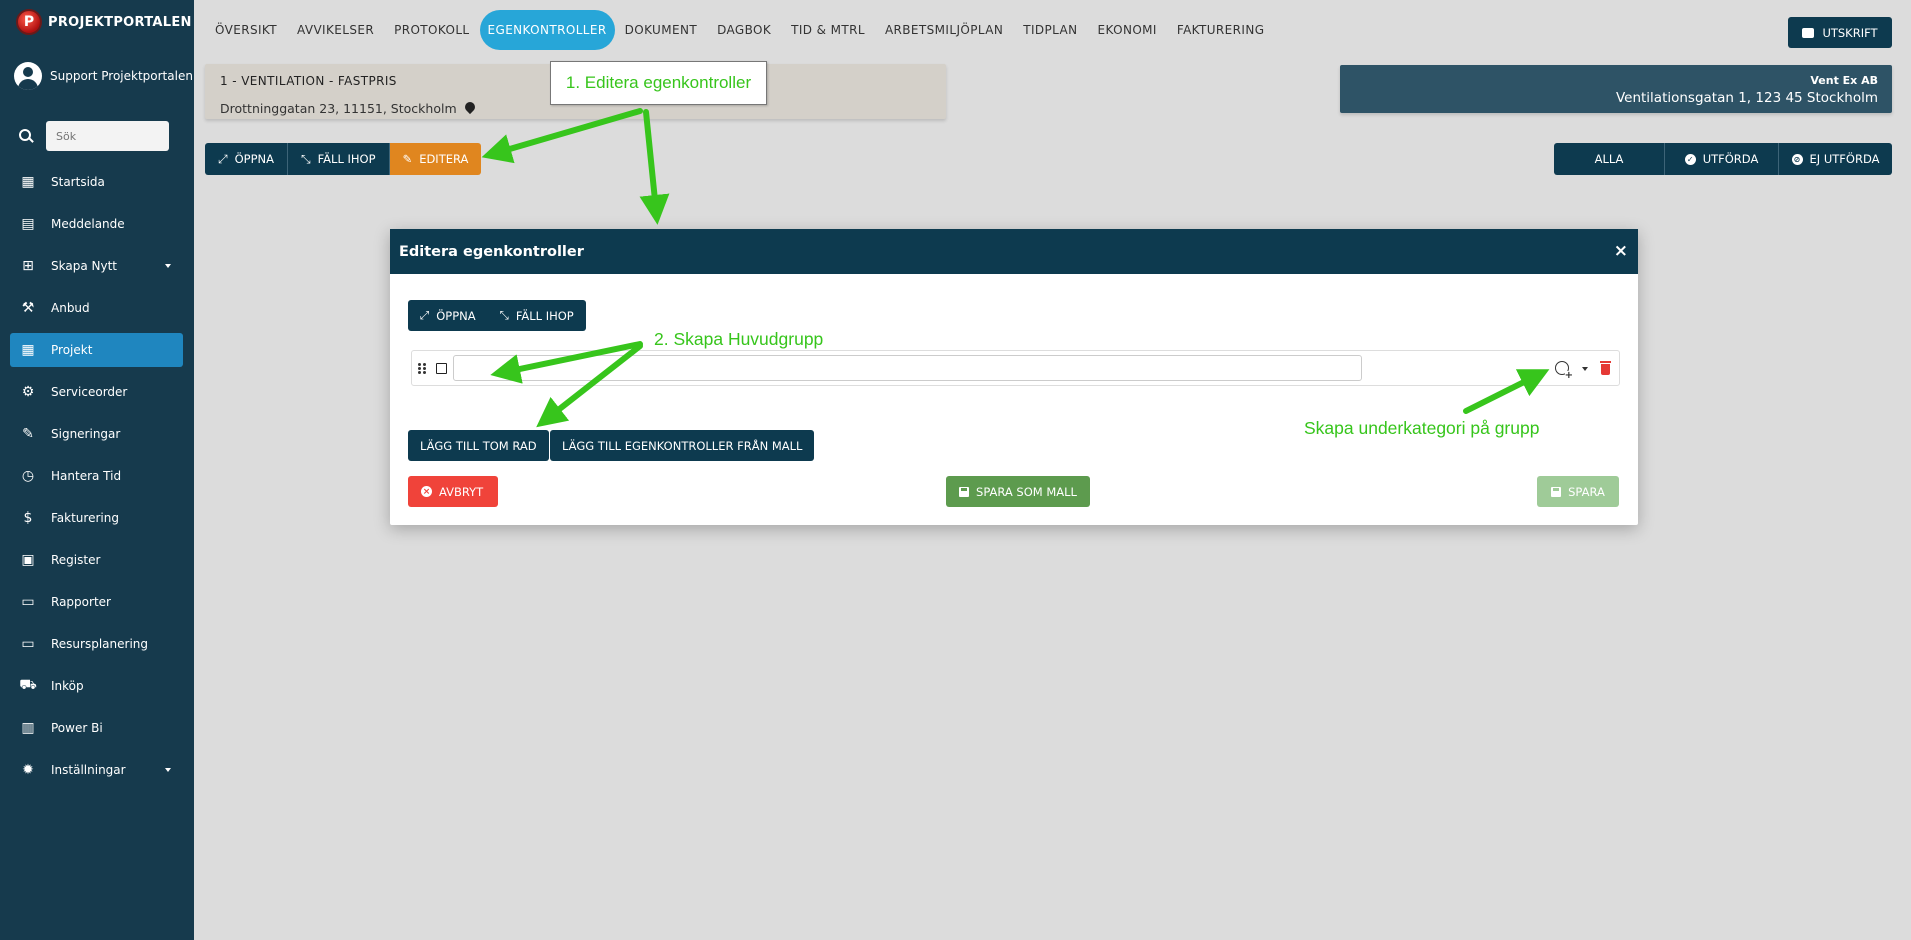 The image size is (1911, 940). Describe the element at coordinates (1605, 368) in the screenshot. I see `trash-icon` at that location.